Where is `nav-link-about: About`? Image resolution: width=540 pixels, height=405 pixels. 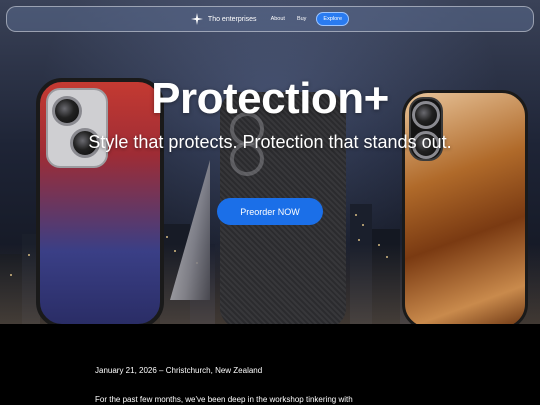
nav-link-about: About is located at coordinates (278, 19).